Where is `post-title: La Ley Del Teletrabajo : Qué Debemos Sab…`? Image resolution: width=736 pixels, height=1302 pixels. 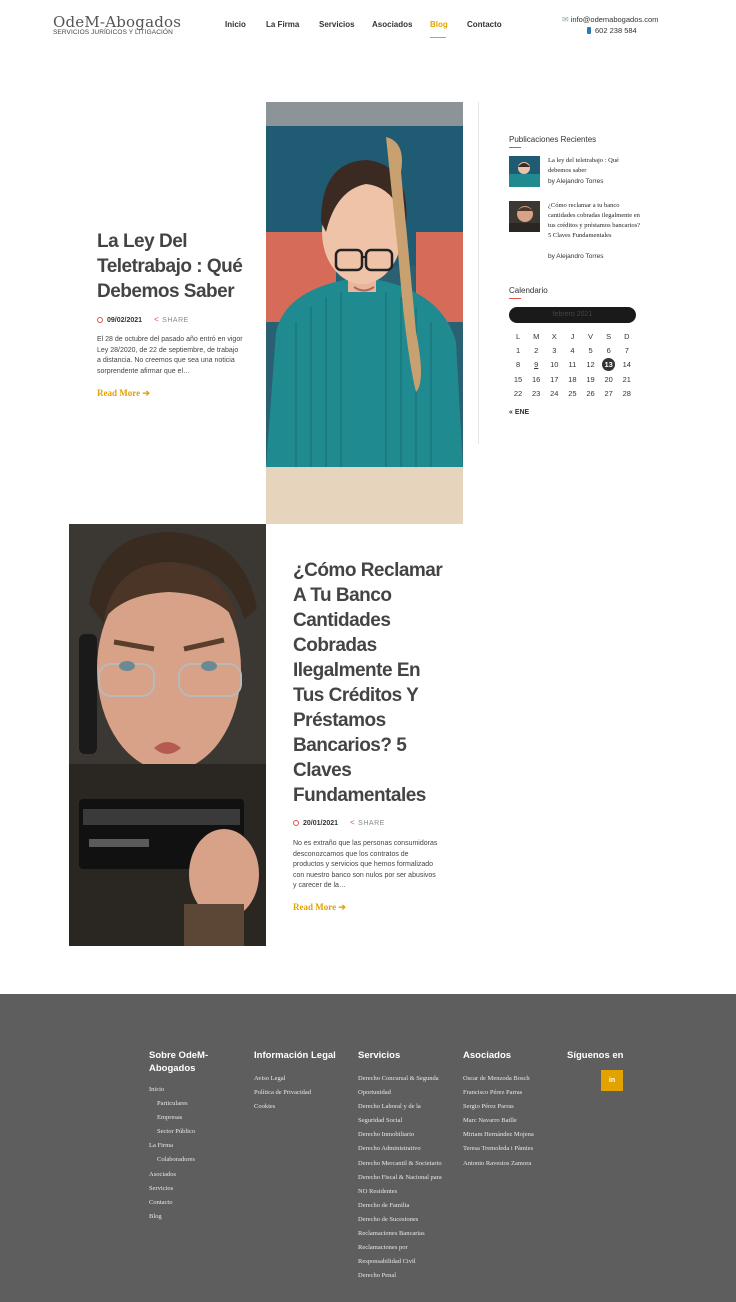
post-title: La Ley Del Teletrabajo : Qué Debemos Sab… is located at coordinates (177, 266).